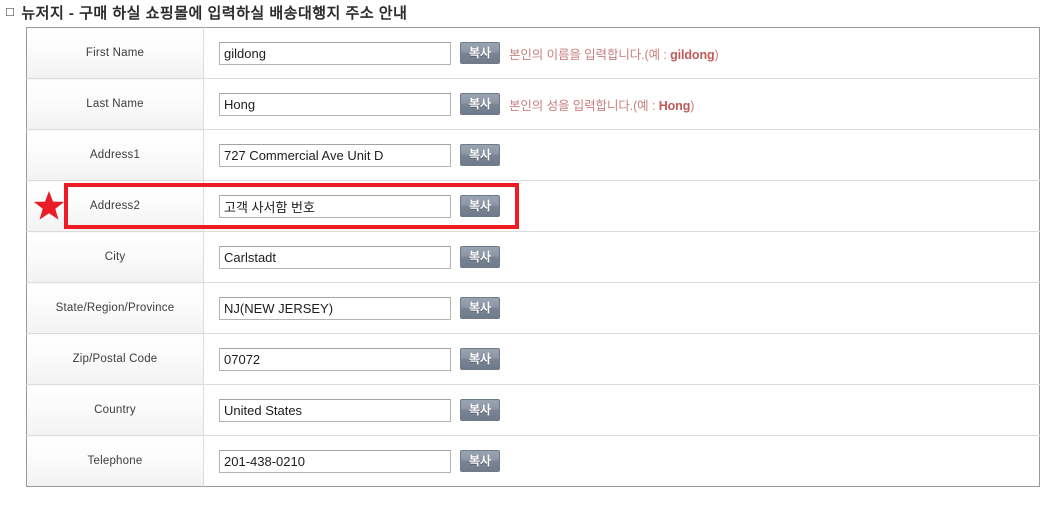  I want to click on table-row: State/Region/Province 복사, so click(533, 308).